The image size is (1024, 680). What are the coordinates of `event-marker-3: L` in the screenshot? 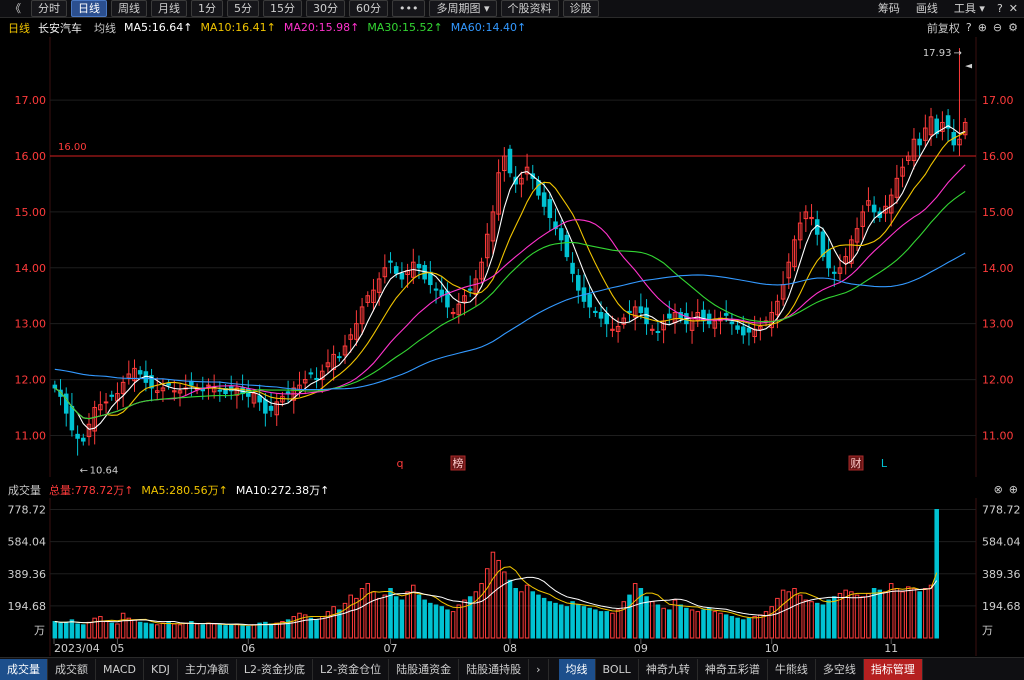 It's located at (884, 463).